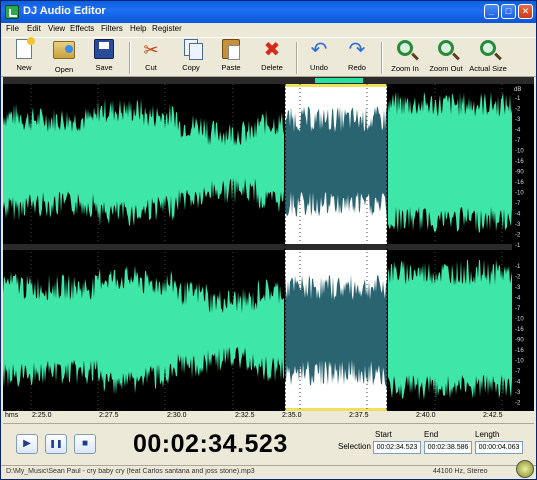 Image resolution: width=537 pixels, height=480 pixels. I want to click on actual-size-button: Actual Size, so click(488, 58).